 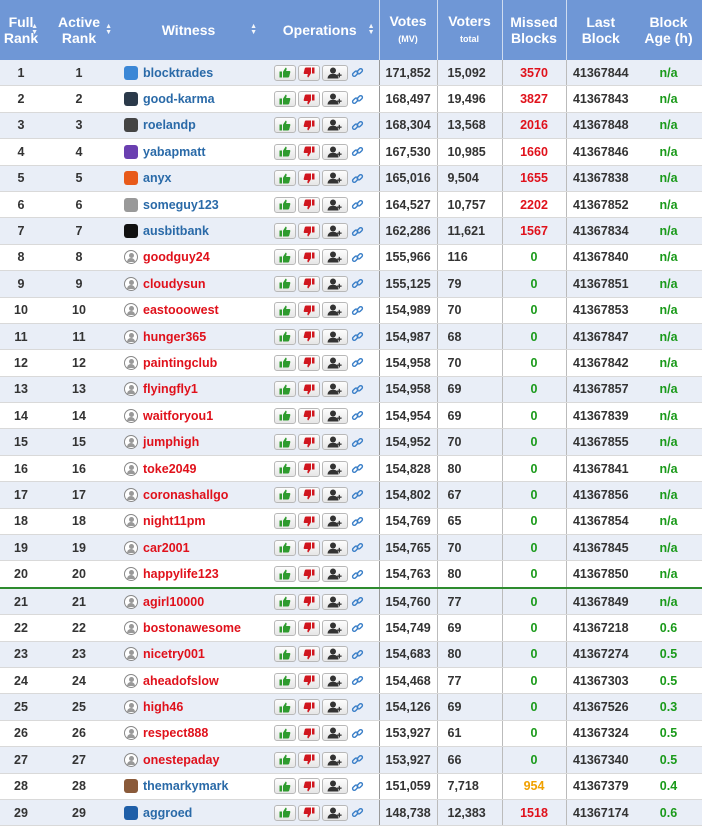 I want to click on witness-name-link: roelandp, so click(x=169, y=125).